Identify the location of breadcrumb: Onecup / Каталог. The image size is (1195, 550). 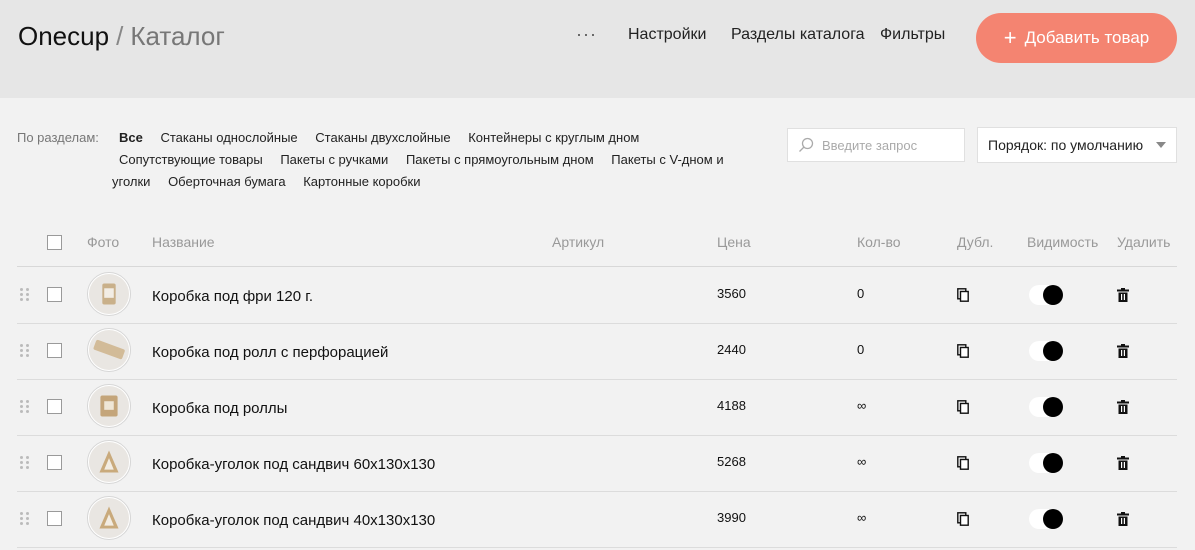
(121, 36).